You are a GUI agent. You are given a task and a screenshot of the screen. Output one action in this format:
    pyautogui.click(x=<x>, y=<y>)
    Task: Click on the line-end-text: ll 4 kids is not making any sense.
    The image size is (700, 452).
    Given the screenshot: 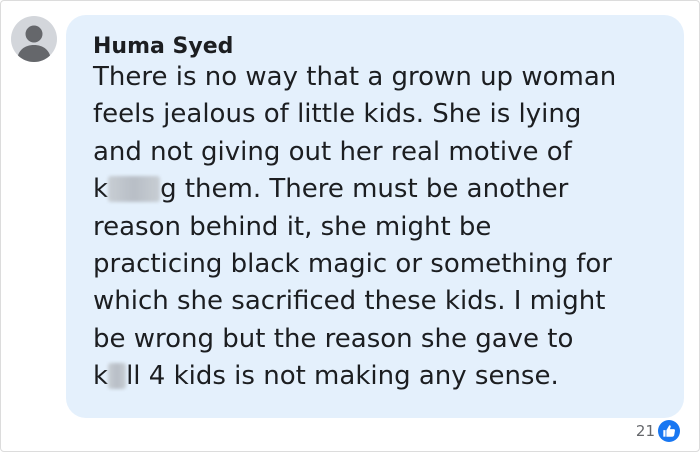 What is the action you would take?
    pyautogui.click(x=342, y=376)
    